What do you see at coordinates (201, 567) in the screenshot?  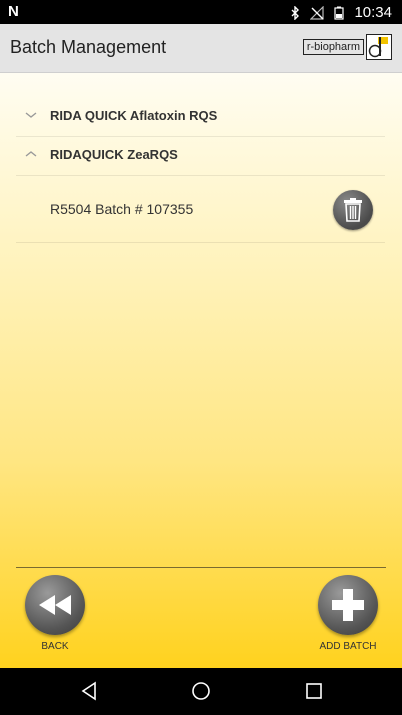 I see `footer-divider` at bounding box center [201, 567].